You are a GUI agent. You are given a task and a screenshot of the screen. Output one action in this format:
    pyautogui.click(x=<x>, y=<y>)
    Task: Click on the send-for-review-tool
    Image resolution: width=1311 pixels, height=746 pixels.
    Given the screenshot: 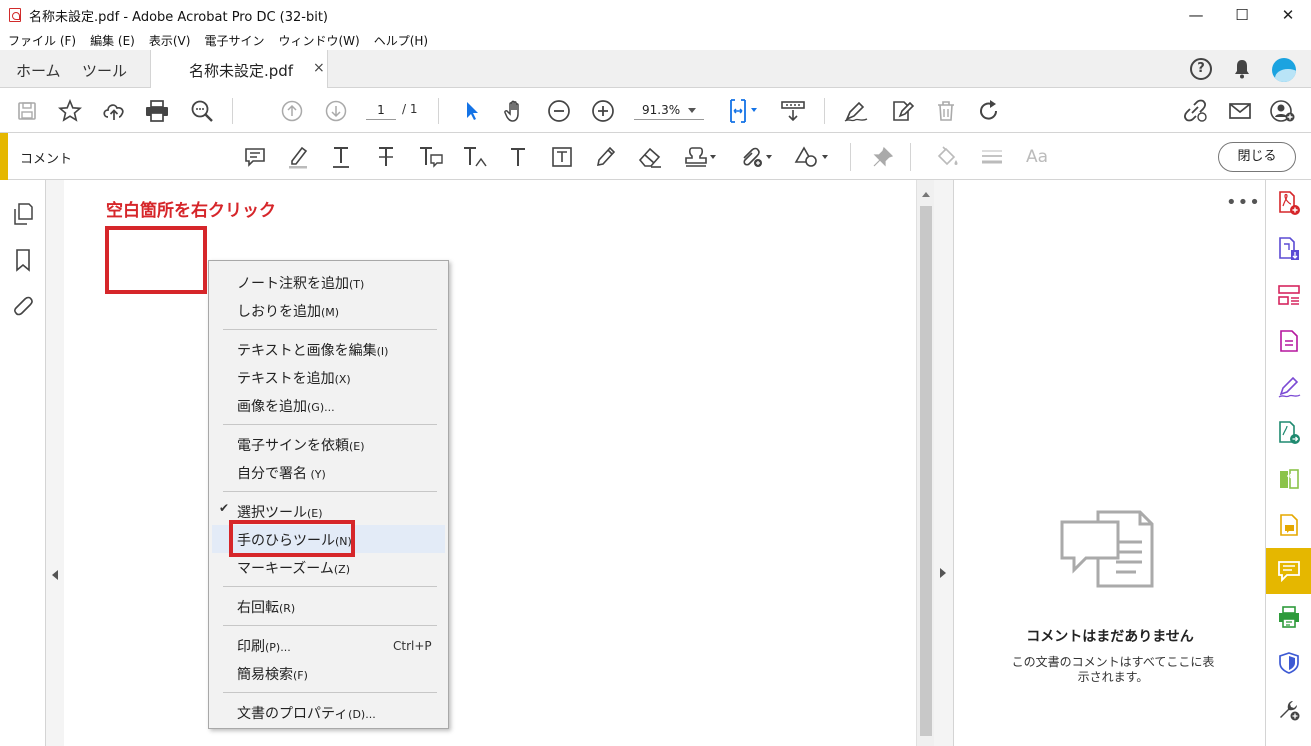 What is the action you would take?
    pyautogui.click(x=1288, y=433)
    